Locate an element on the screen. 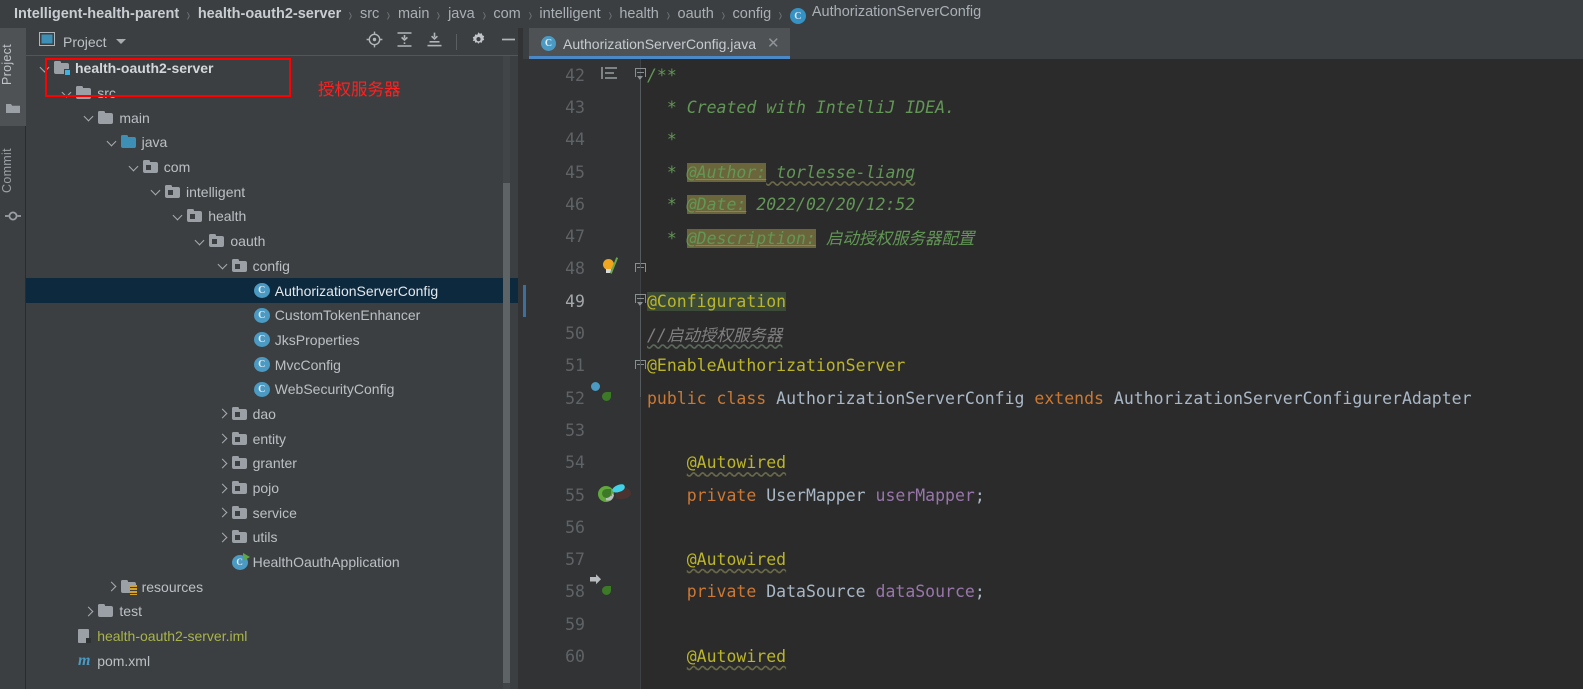  code-line-58: 58 private DataSource dataSource; is located at coordinates (1053, 591).